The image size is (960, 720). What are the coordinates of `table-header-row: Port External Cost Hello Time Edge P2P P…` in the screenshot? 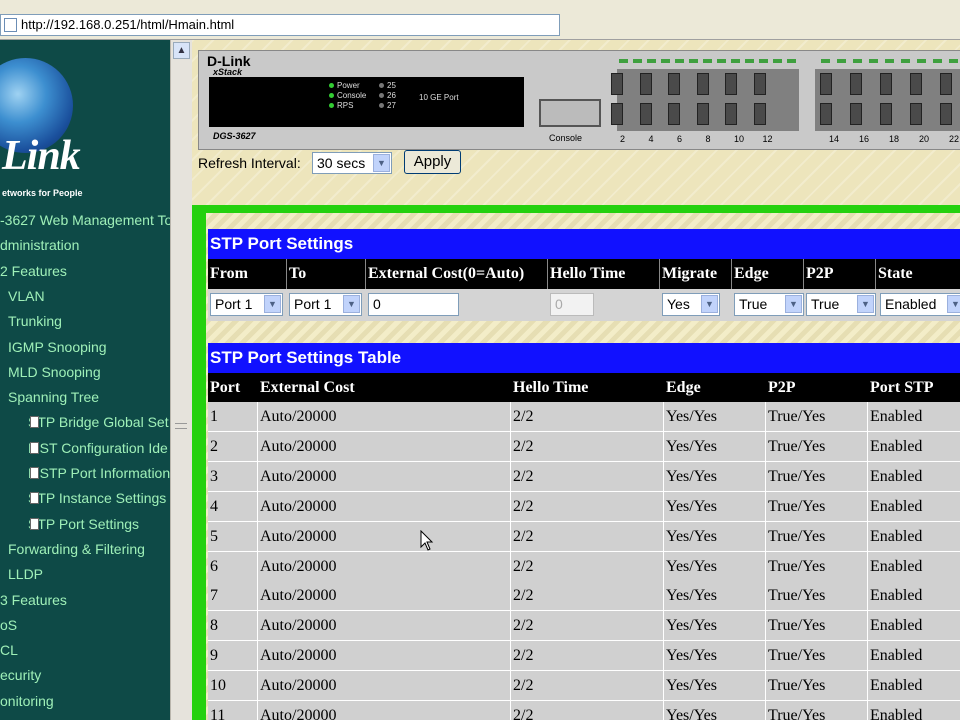 It's located at (584, 387).